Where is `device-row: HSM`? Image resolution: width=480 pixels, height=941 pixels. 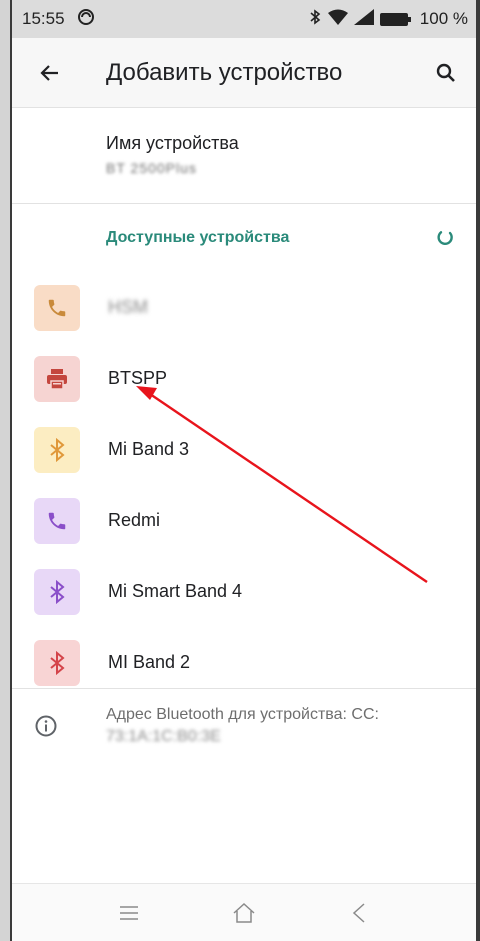
device-row: HSM is located at coordinates (244, 307).